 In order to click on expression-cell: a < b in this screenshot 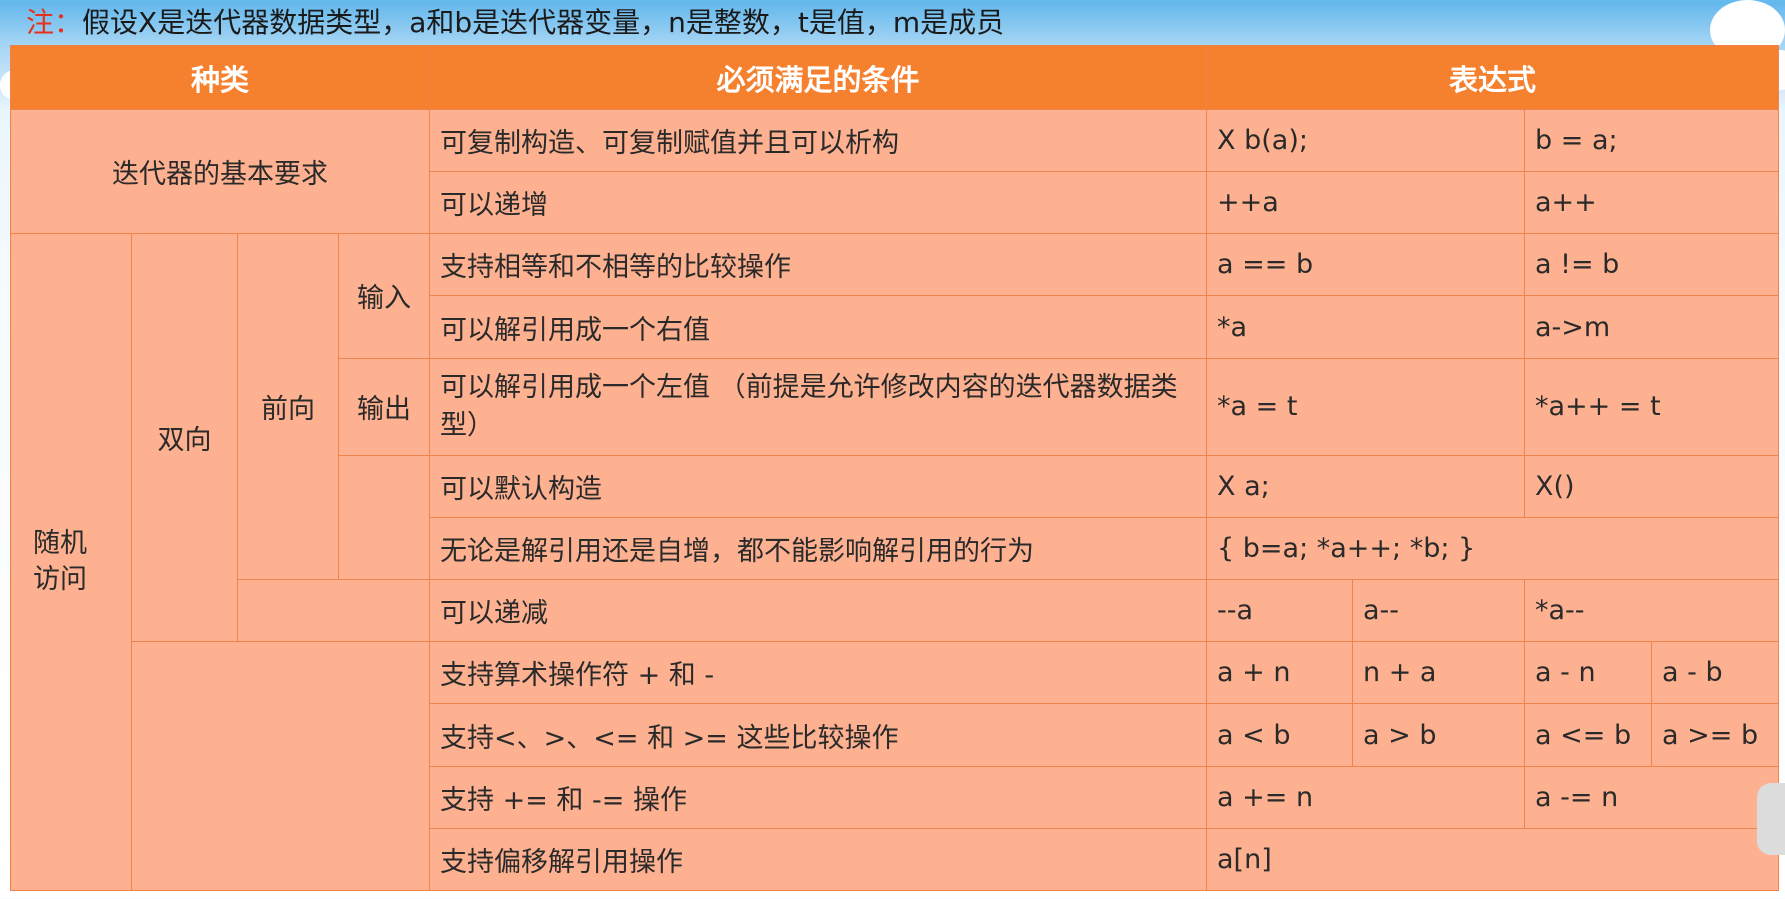, I will do `click(1280, 735)`.